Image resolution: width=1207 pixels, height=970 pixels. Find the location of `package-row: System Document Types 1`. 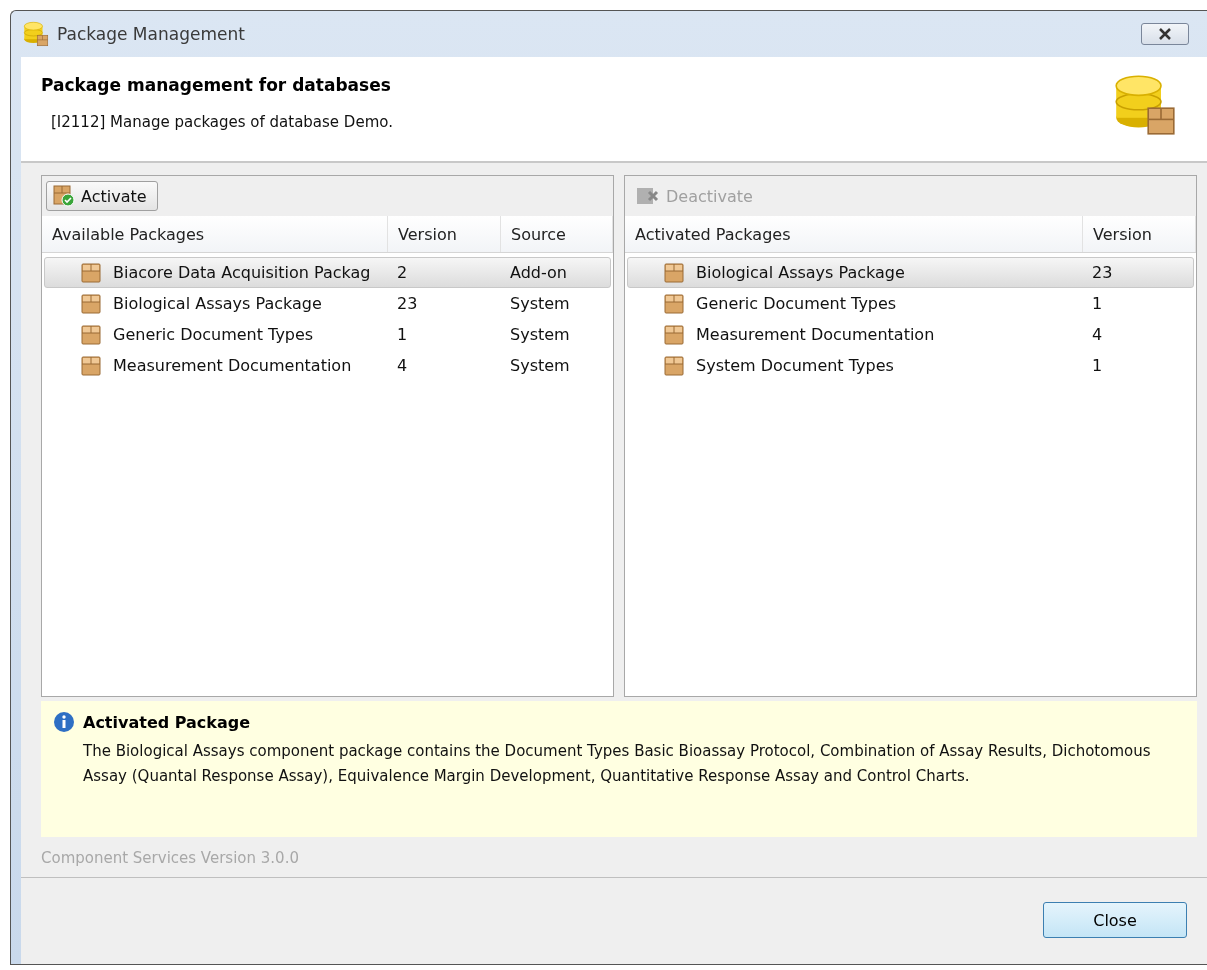

package-row: System Document Types 1 is located at coordinates (910, 365).